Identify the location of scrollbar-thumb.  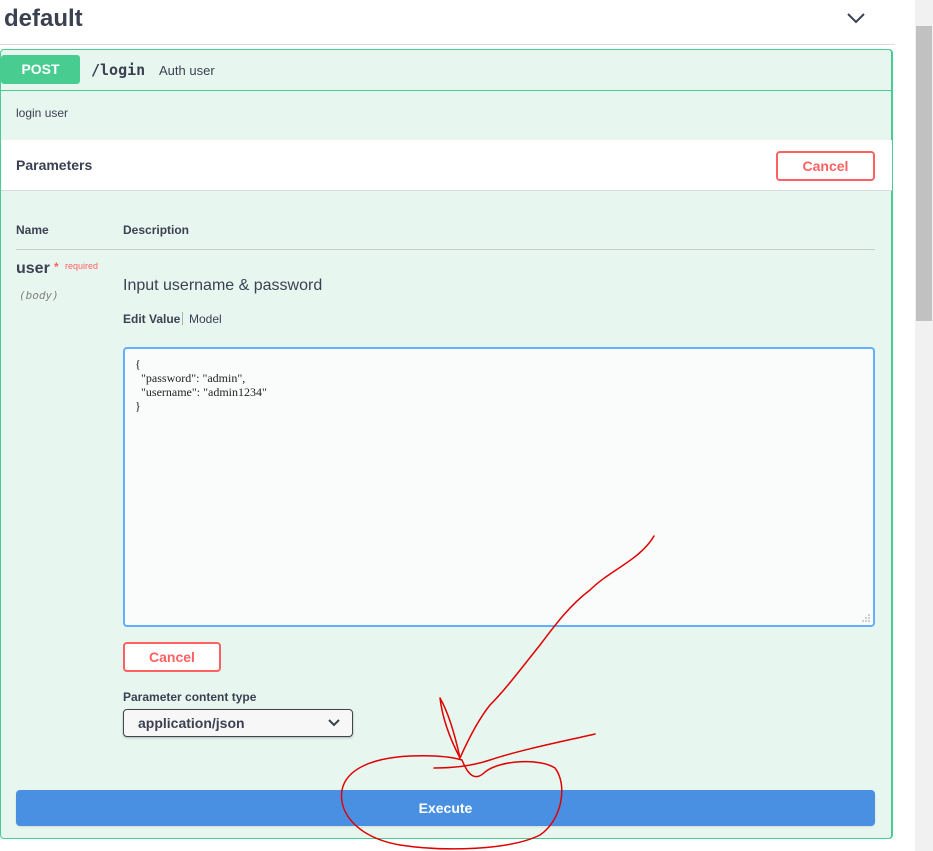
(924, 173).